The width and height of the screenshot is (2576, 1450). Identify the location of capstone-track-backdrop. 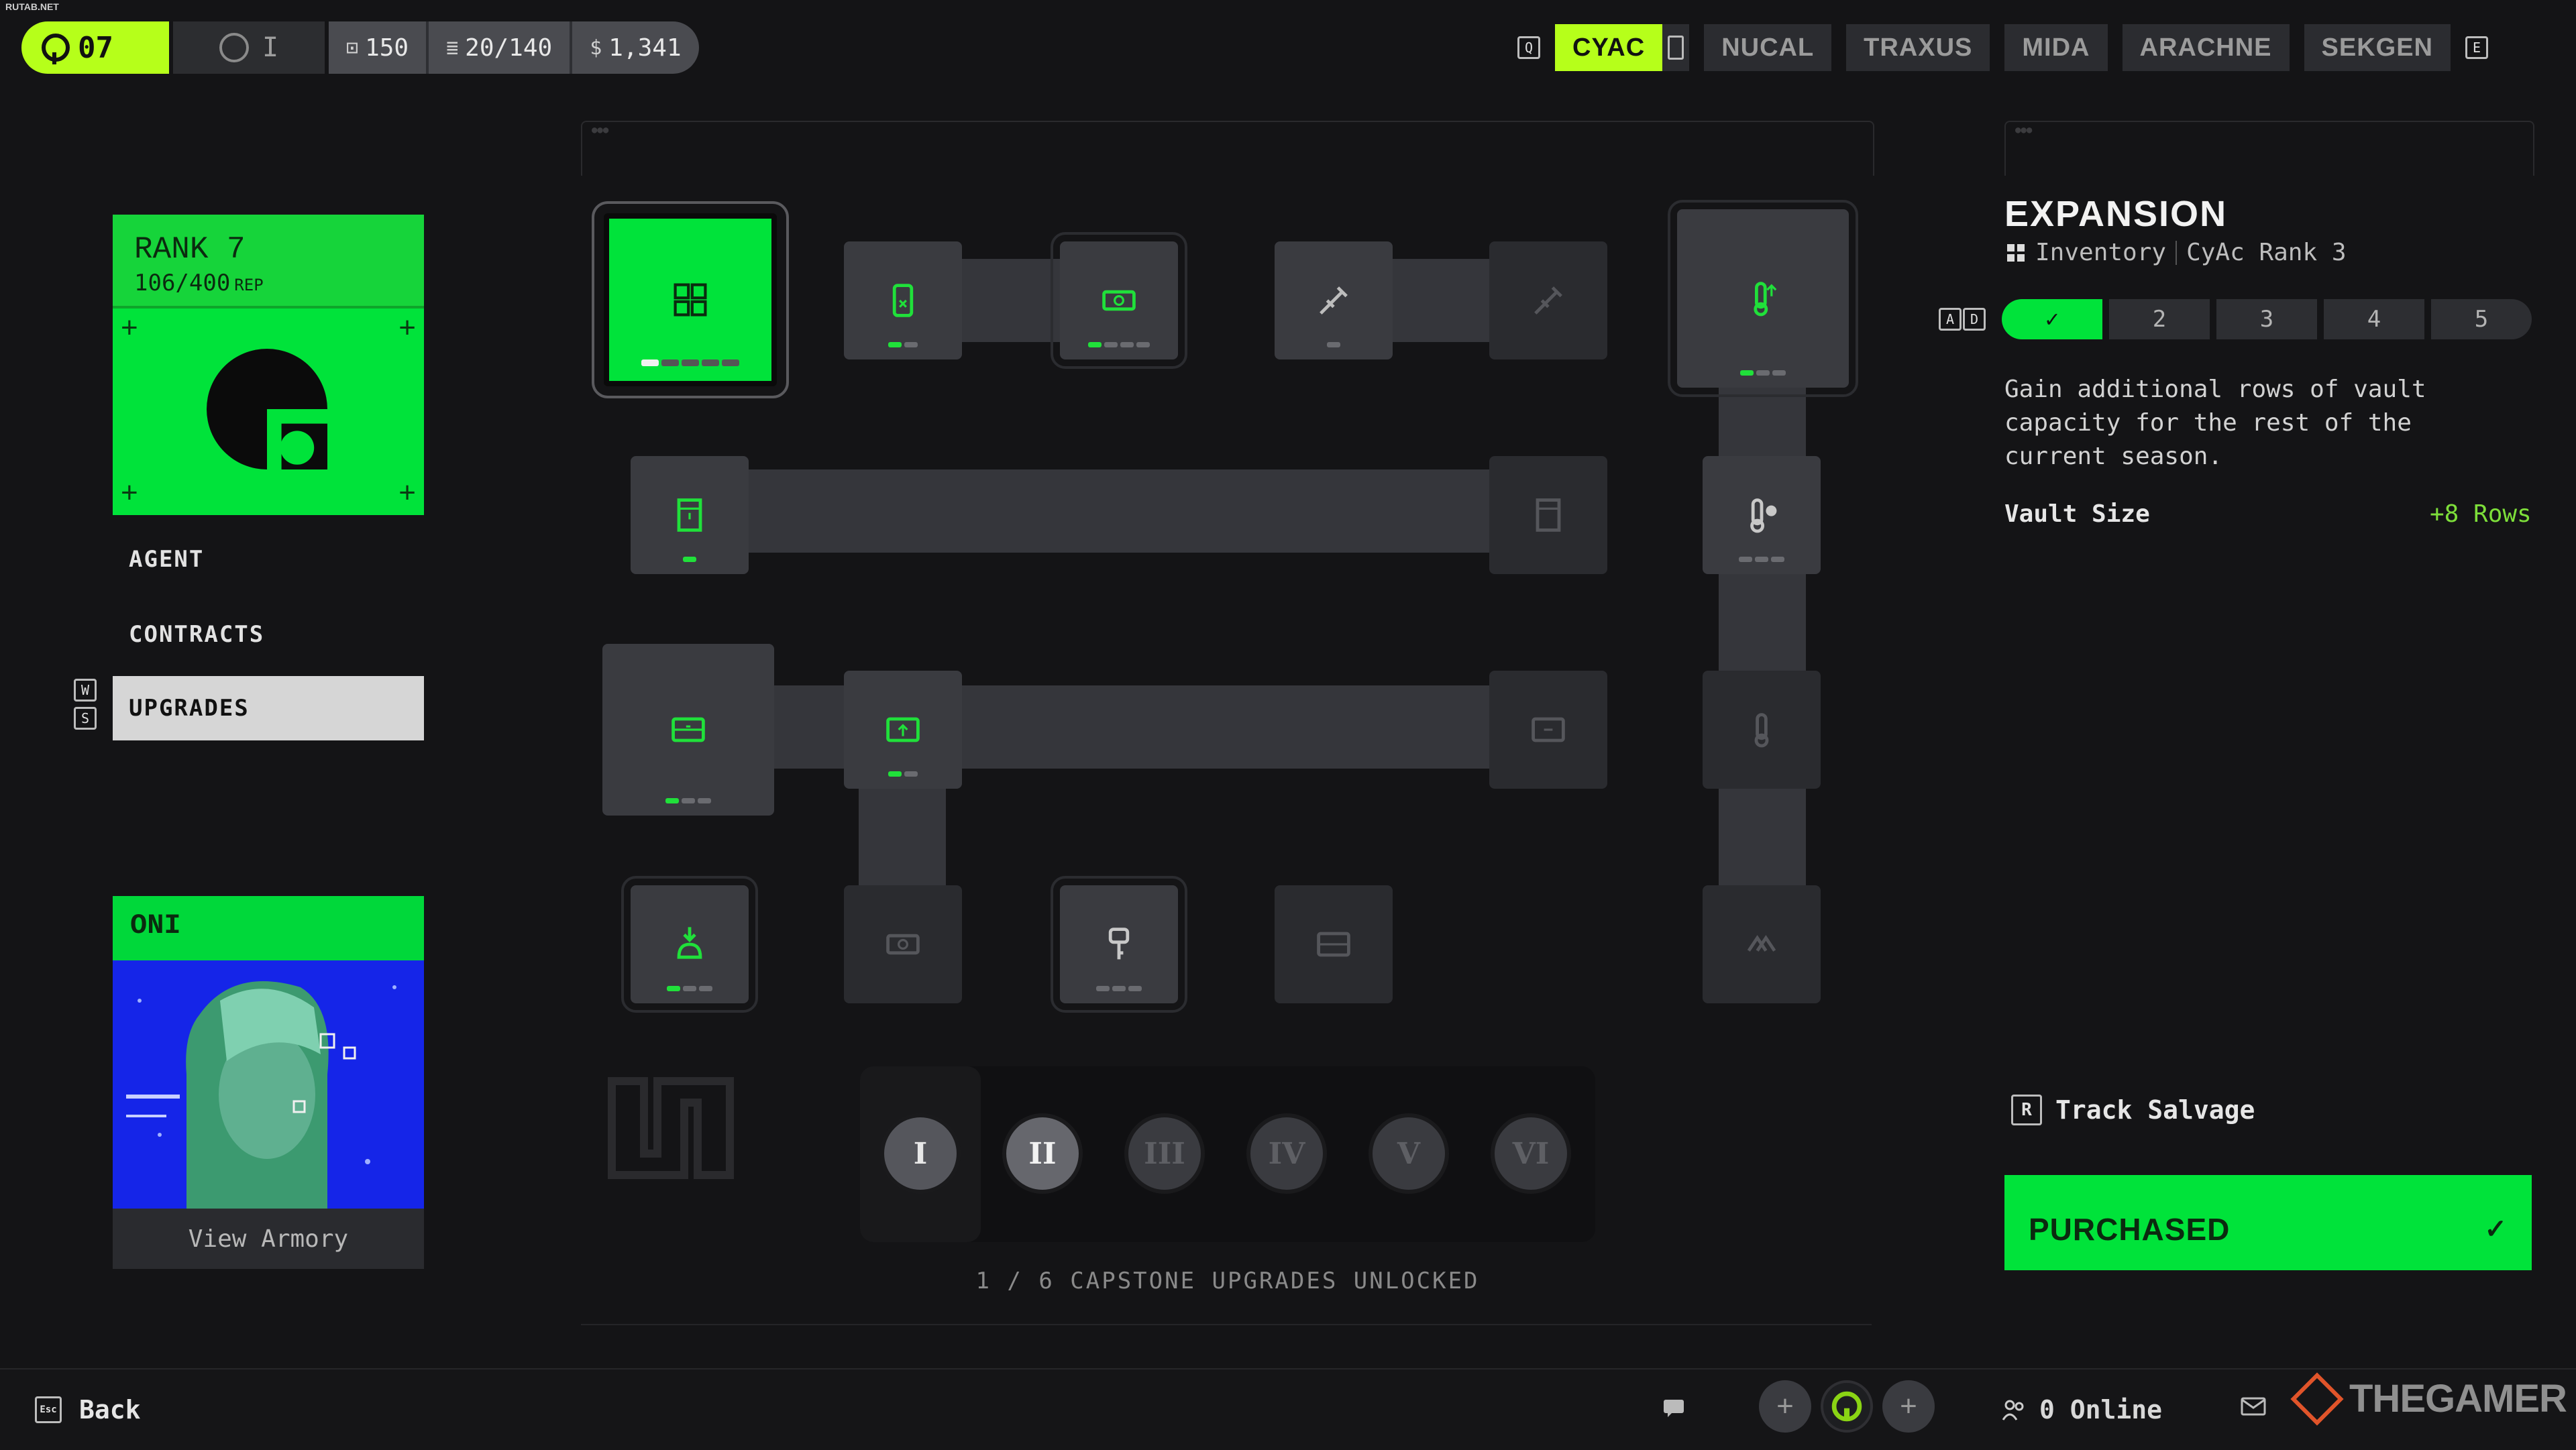
(1227, 1154).